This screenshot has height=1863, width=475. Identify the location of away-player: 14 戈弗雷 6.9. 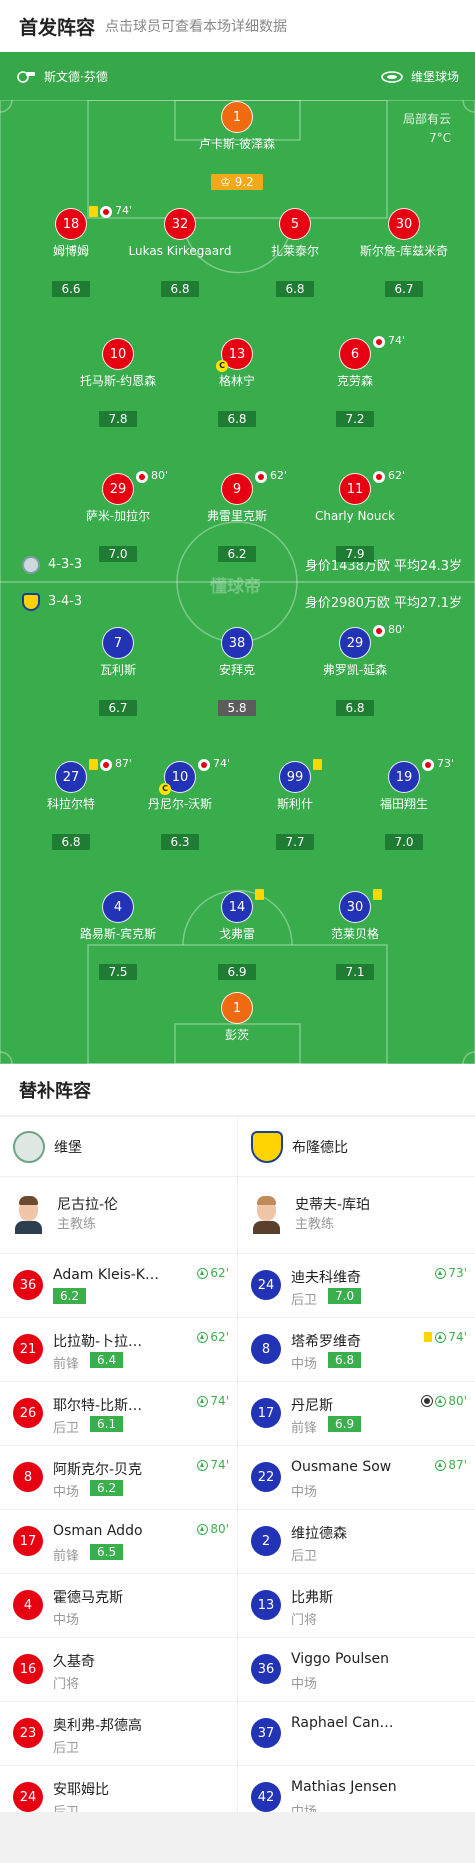
(237, 934).